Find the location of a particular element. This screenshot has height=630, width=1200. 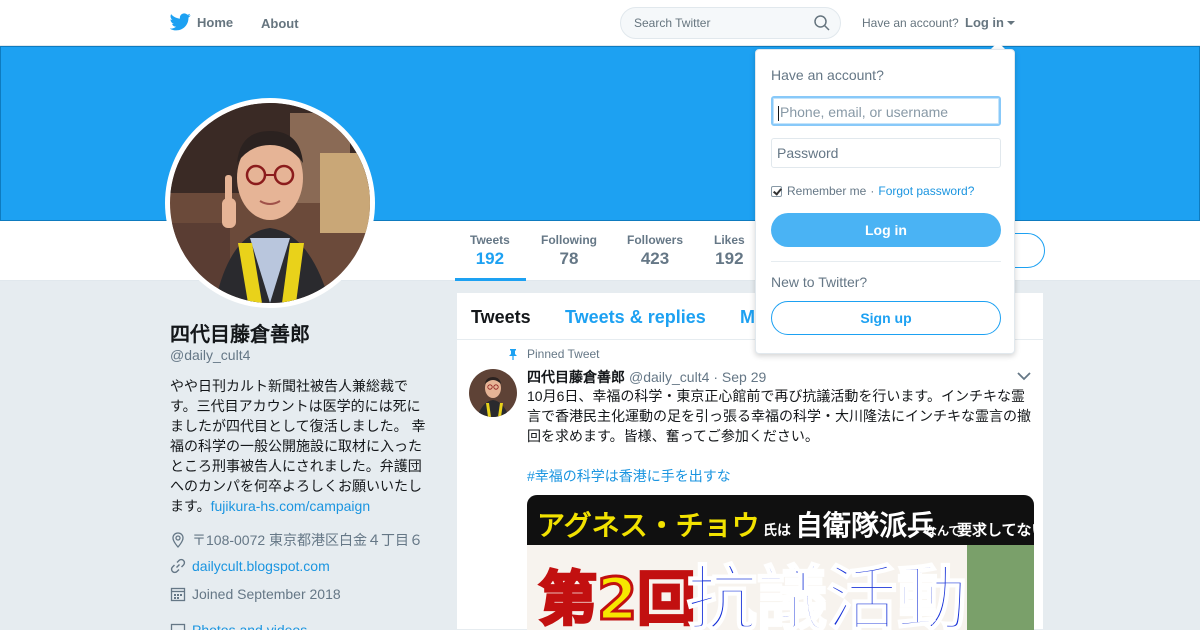

joined-text: Joined September 2018 is located at coordinates (266, 594).